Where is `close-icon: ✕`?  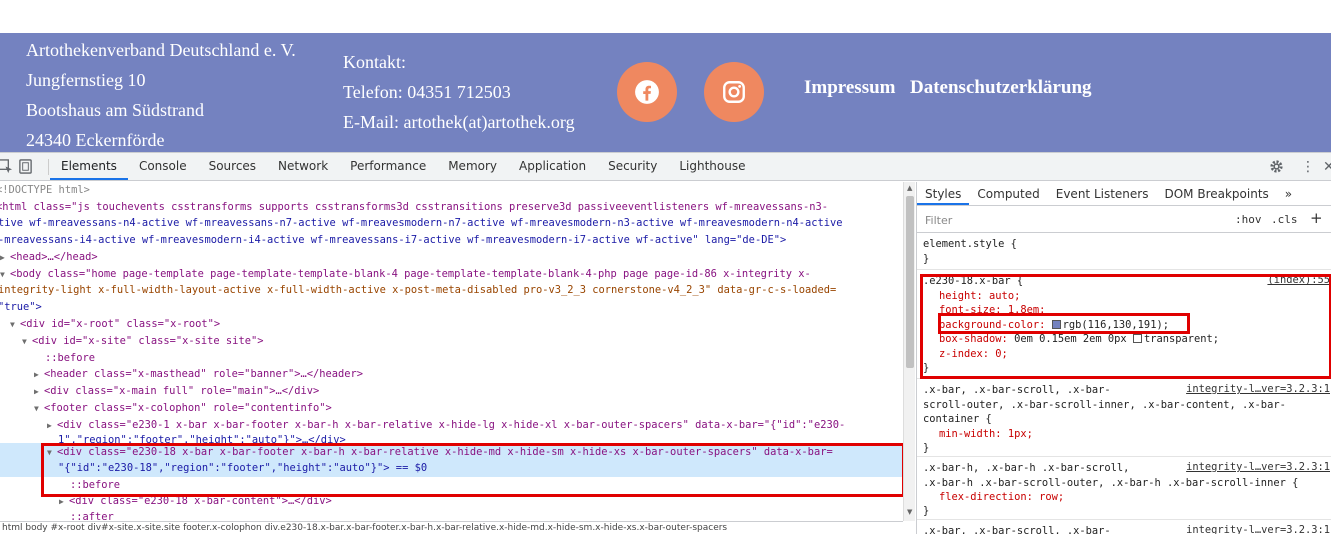
close-icon: ✕ is located at coordinates (1327, 167).